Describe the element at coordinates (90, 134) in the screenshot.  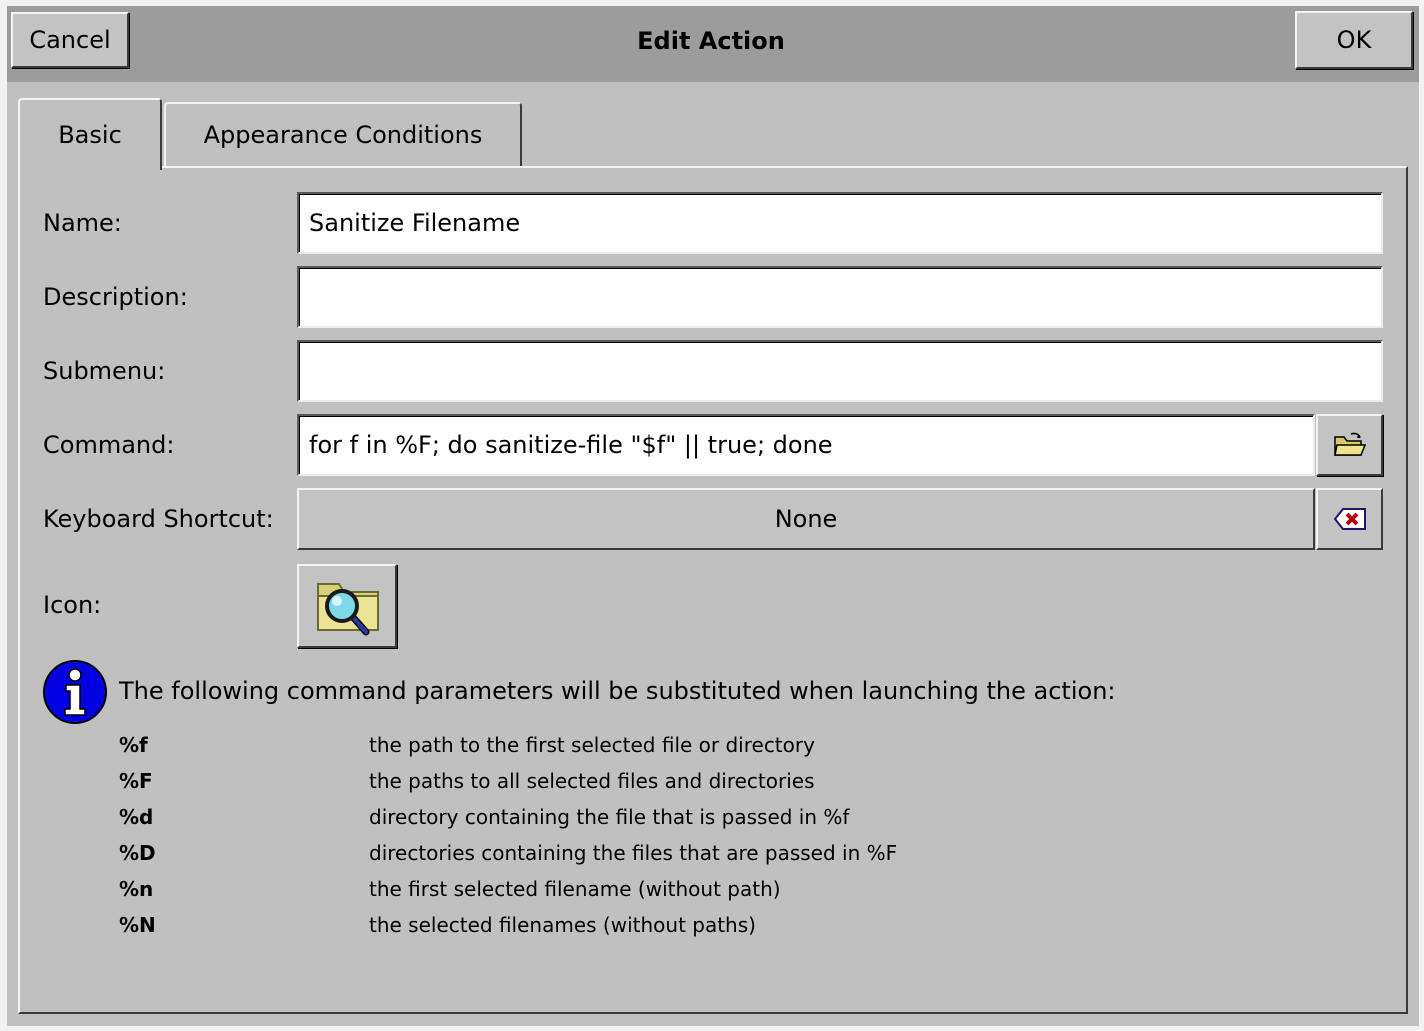
I see `tab-basic: Basic` at that location.